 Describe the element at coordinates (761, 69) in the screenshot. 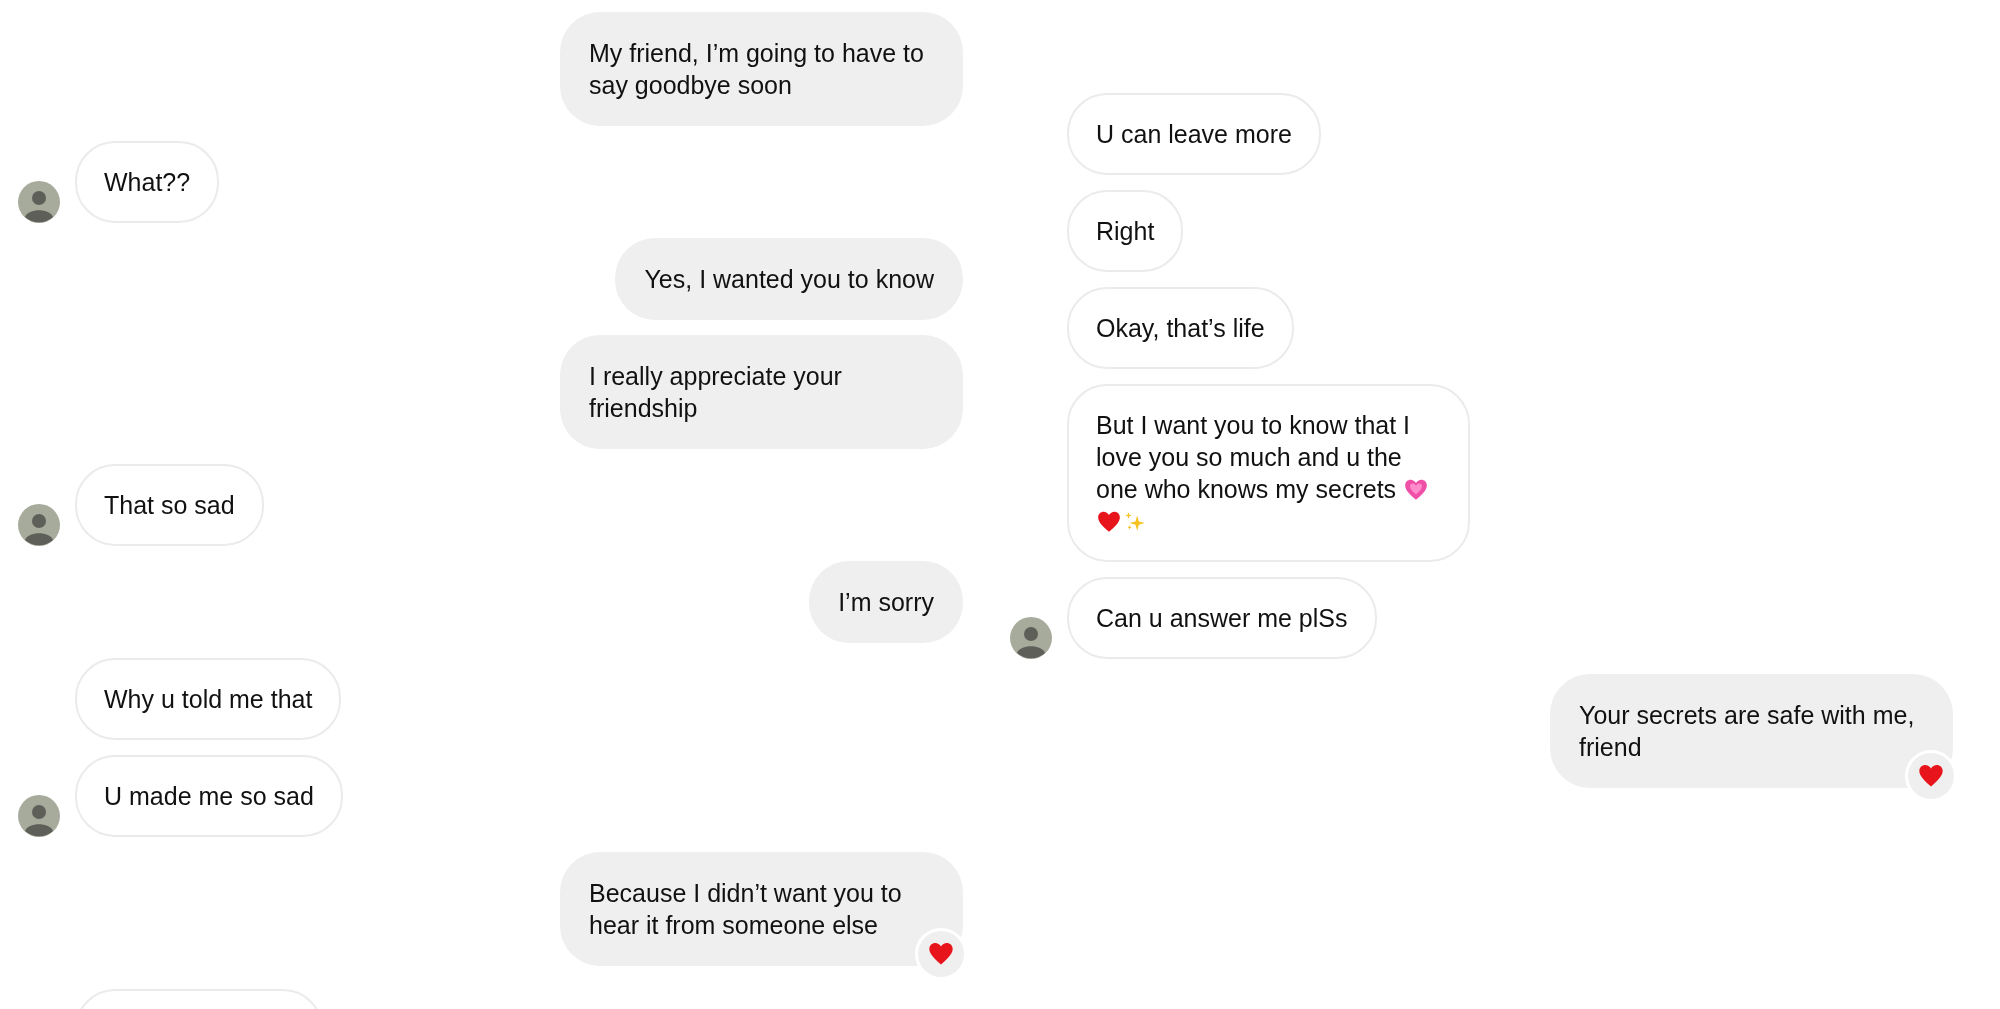

I see `message-bubble: My friend, I’m going to have to say goodbye soon` at that location.